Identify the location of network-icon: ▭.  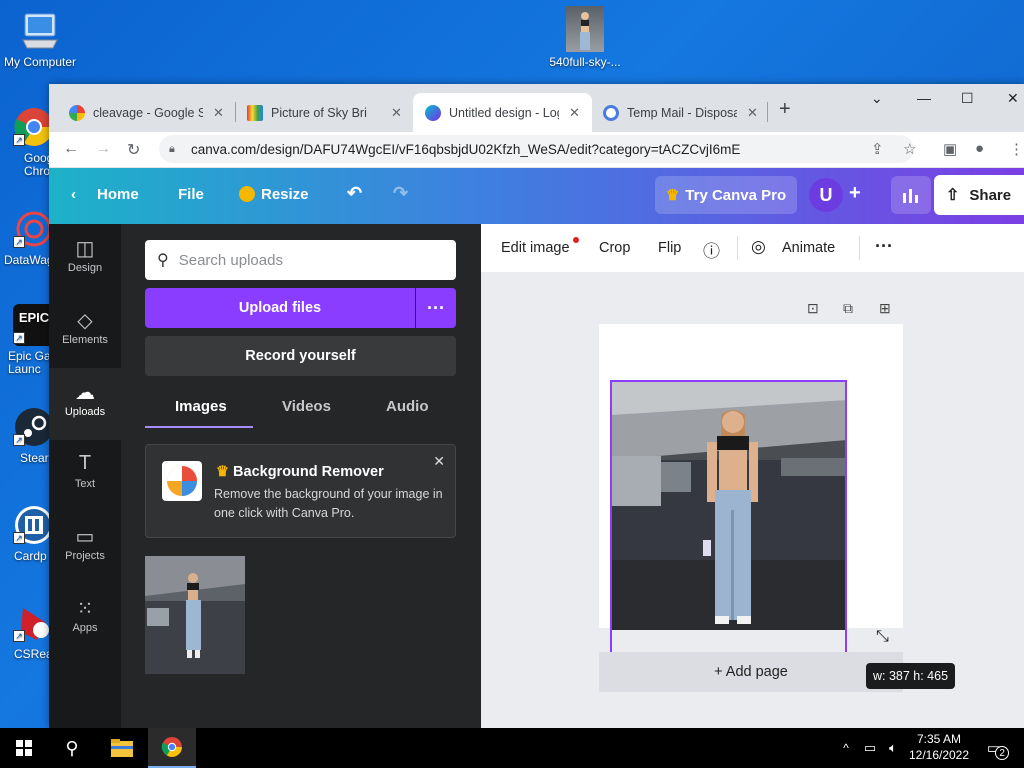
(870, 748).